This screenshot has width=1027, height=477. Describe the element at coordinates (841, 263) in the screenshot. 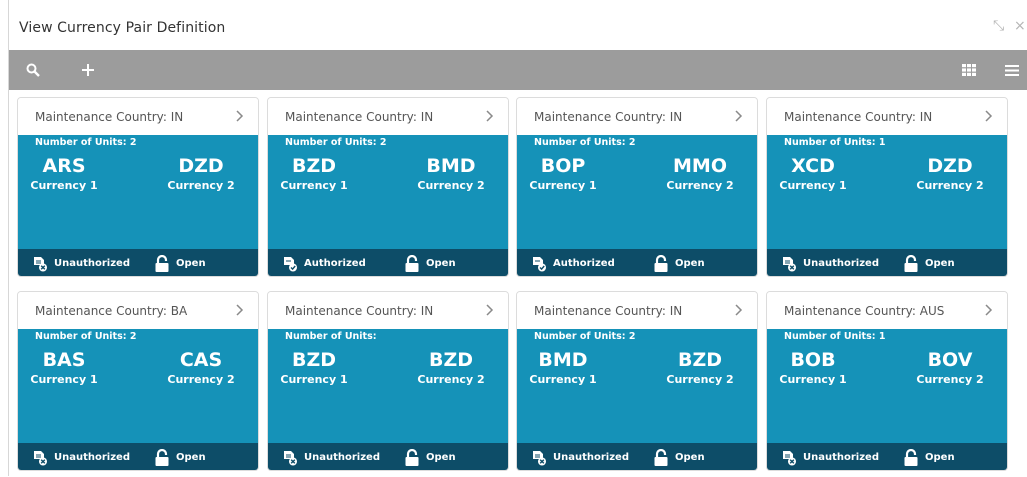

I see `auth-status-label: Unauthorized` at that location.